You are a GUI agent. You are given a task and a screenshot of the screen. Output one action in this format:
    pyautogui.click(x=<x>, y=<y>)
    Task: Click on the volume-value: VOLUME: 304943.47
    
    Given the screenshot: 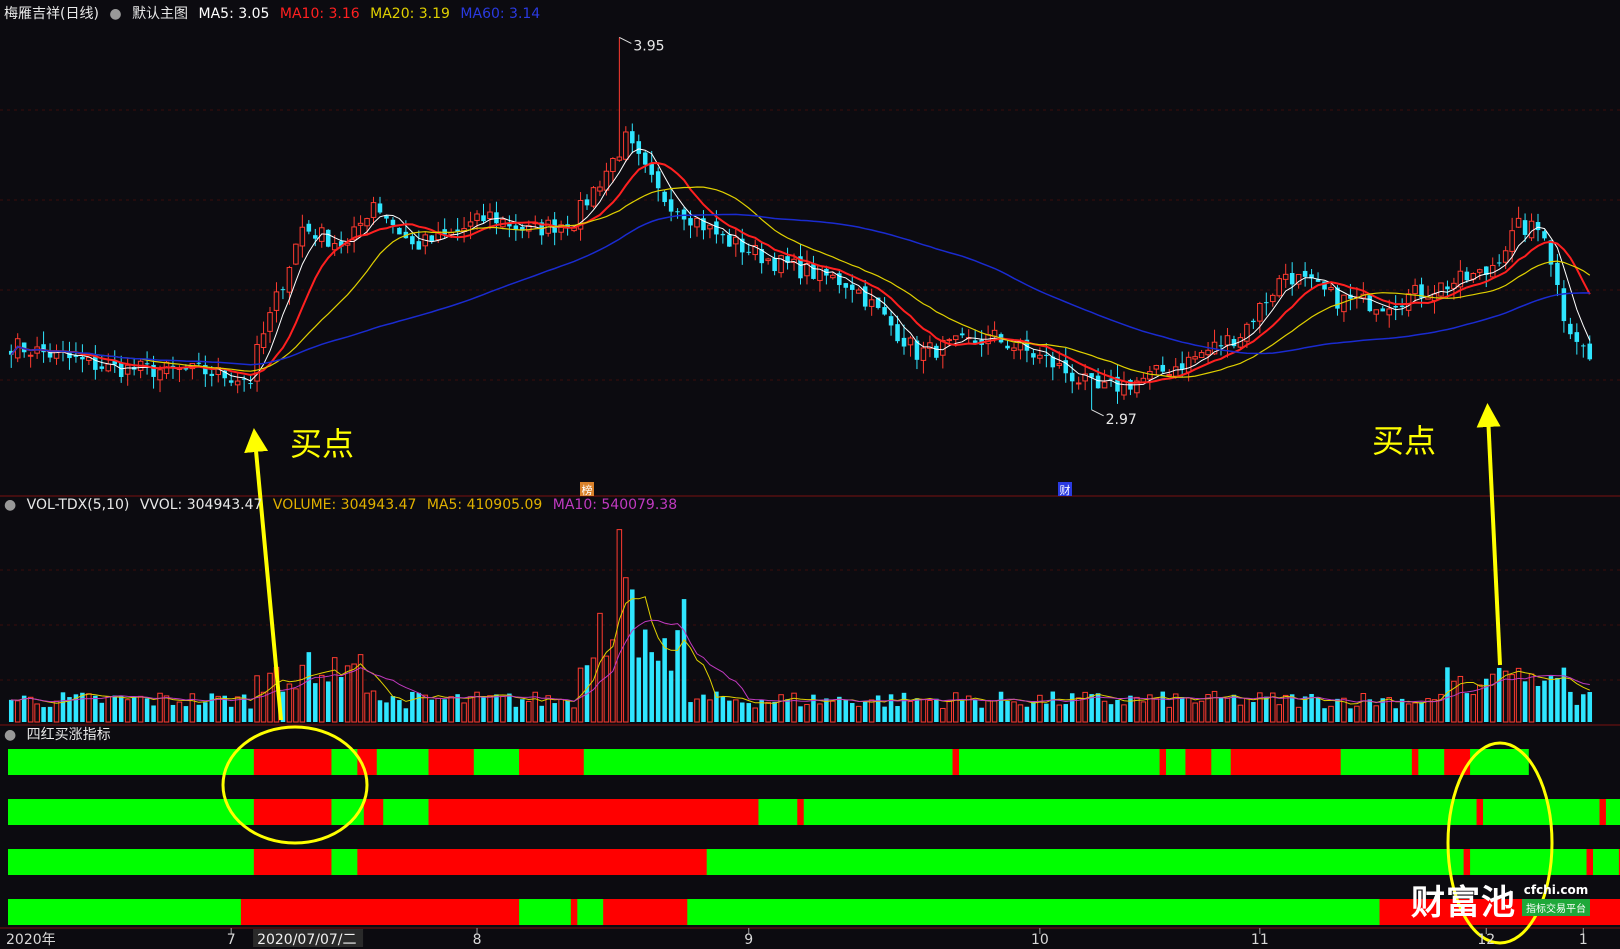 What is the action you would take?
    pyautogui.click(x=344, y=505)
    